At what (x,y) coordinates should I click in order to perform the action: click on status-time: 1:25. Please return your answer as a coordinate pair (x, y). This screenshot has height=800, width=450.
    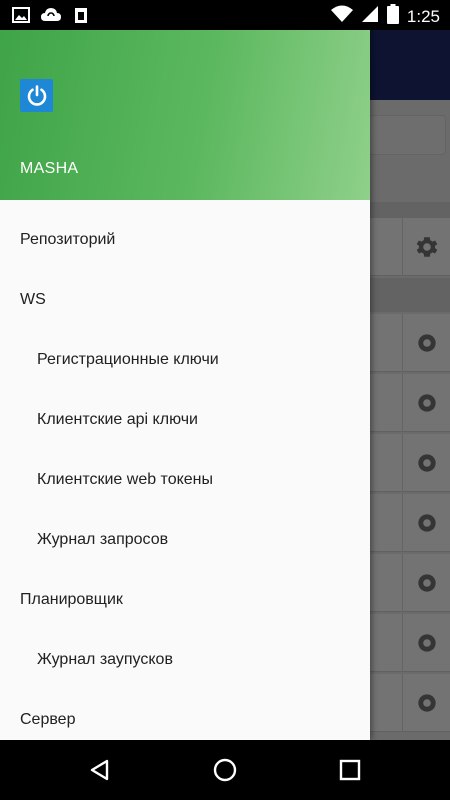
    Looking at the image, I should click on (423, 16).